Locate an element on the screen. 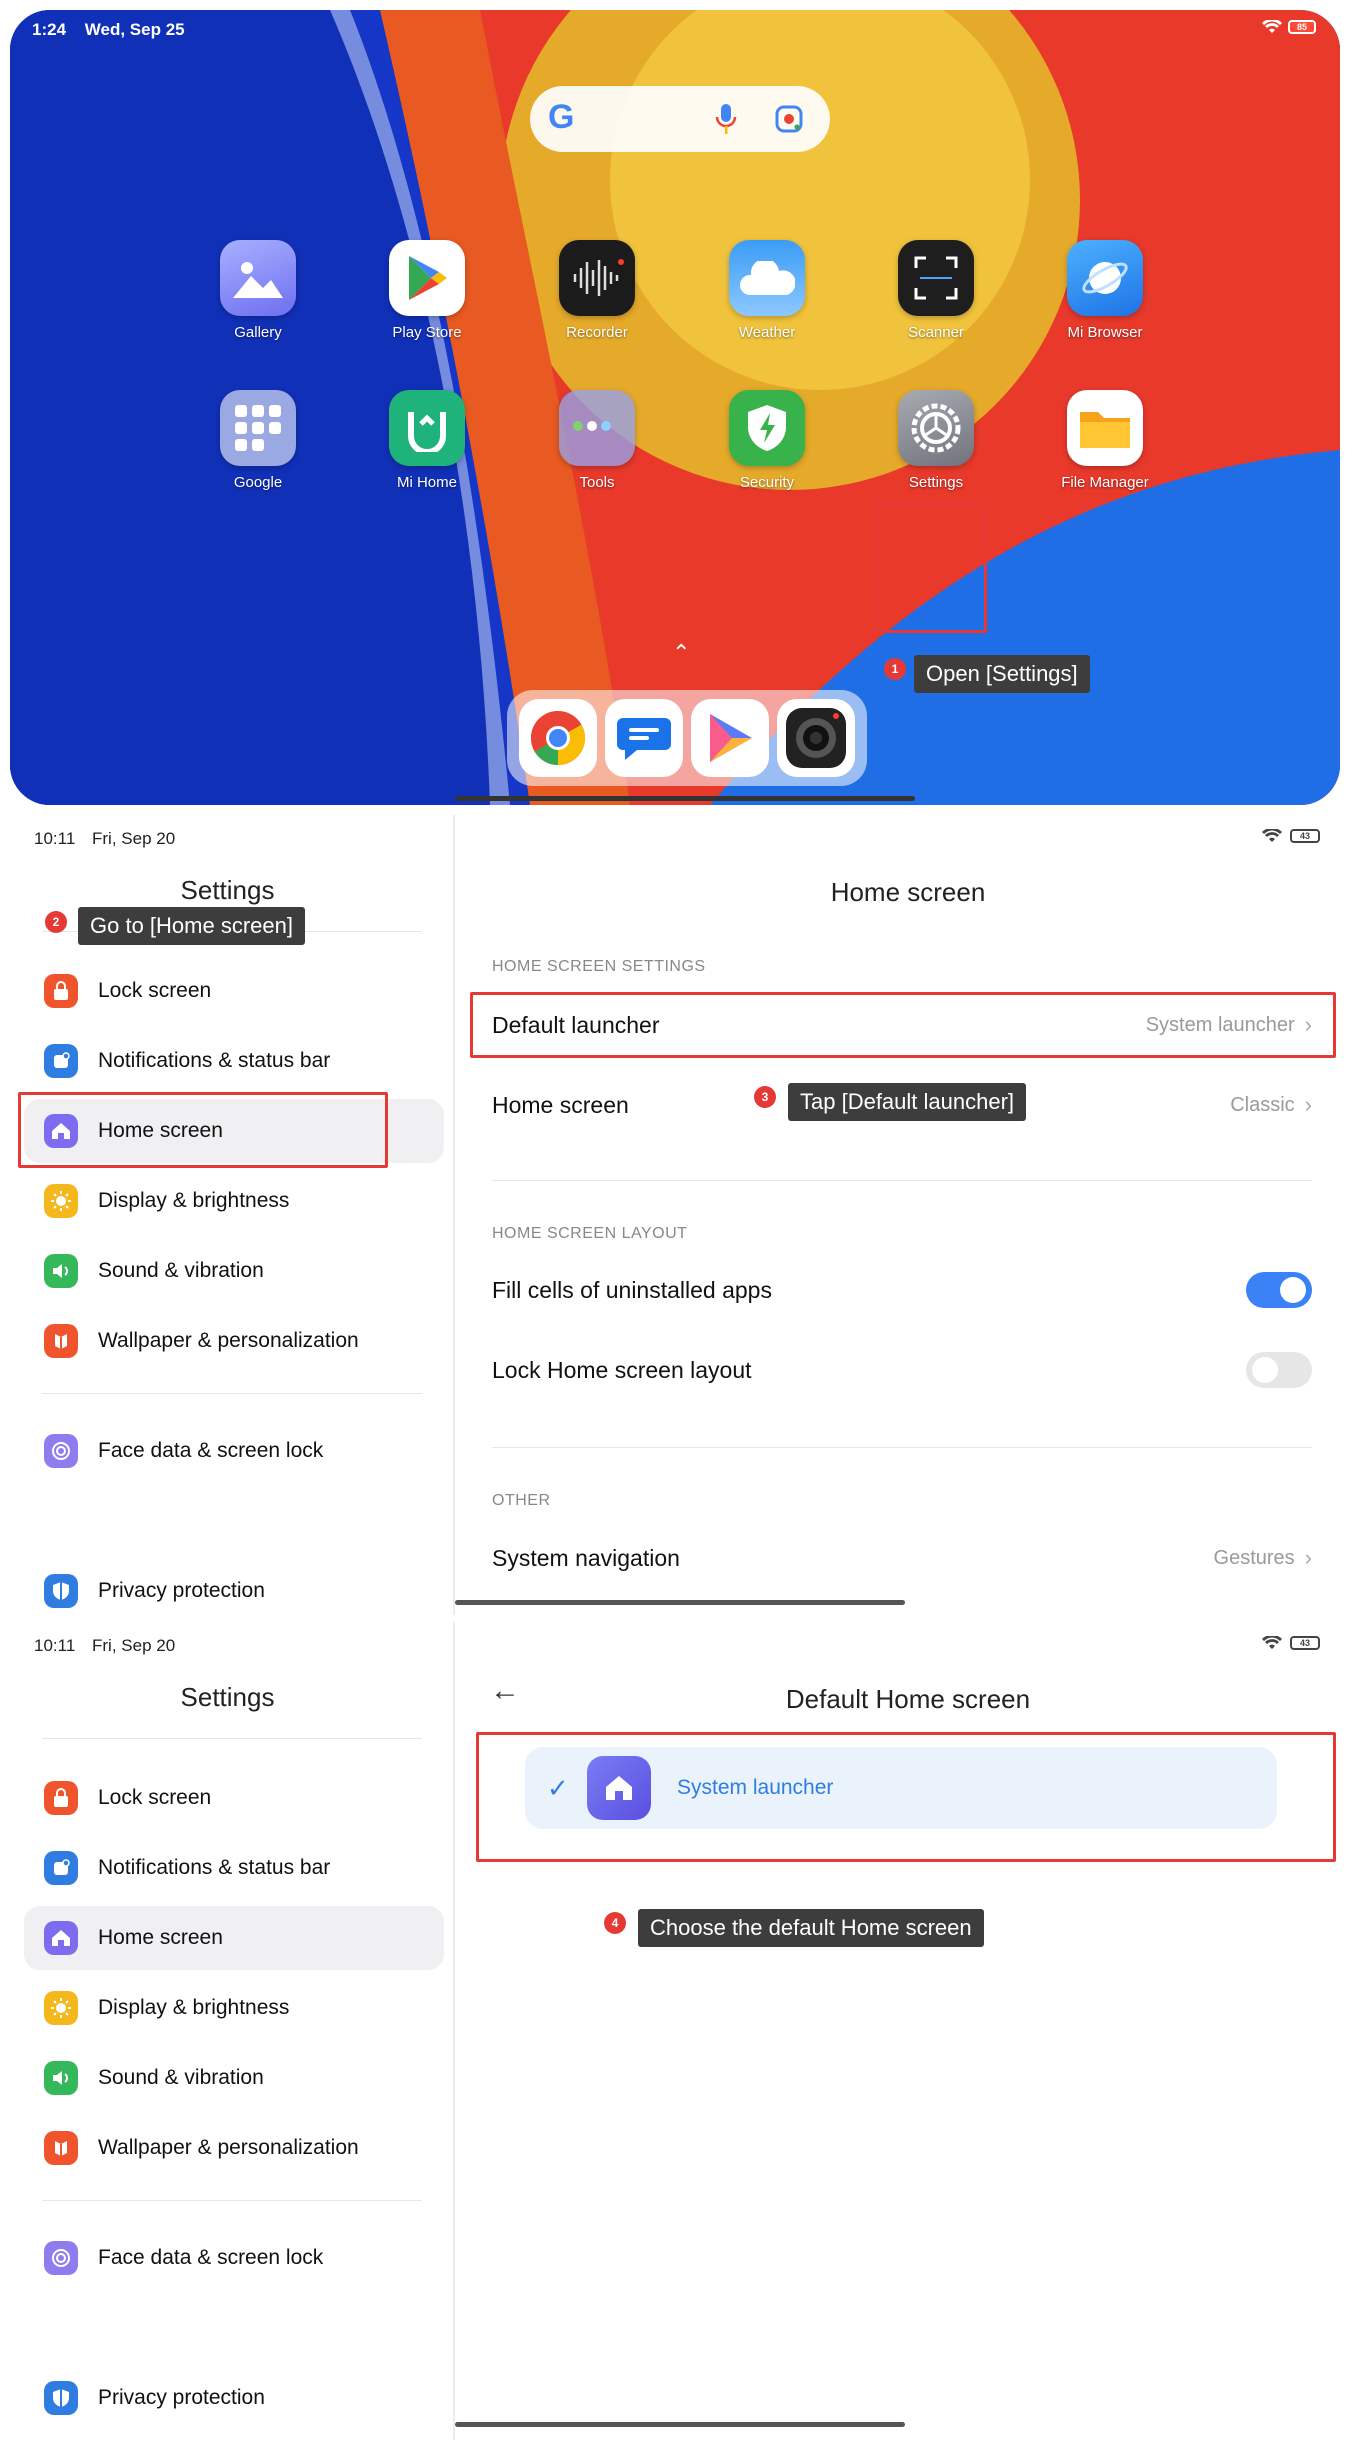  app-label: Security is located at coordinates (767, 482).